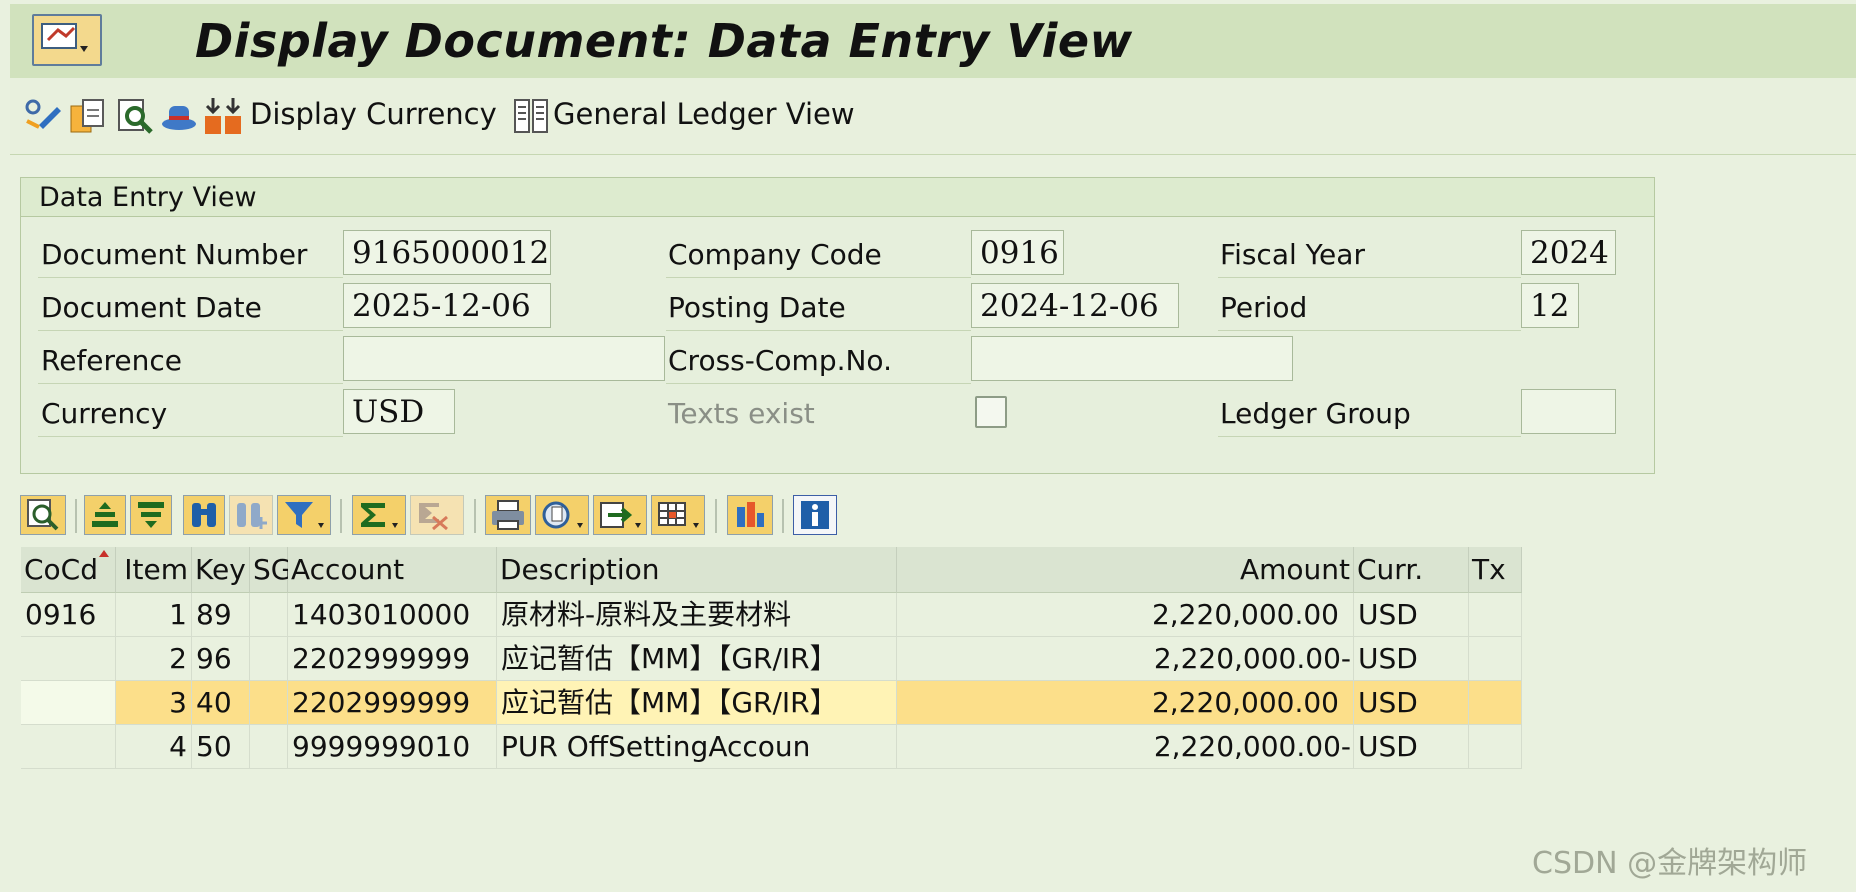  Describe the element at coordinates (135, 116) in the screenshot. I see `find-document-icon` at that location.